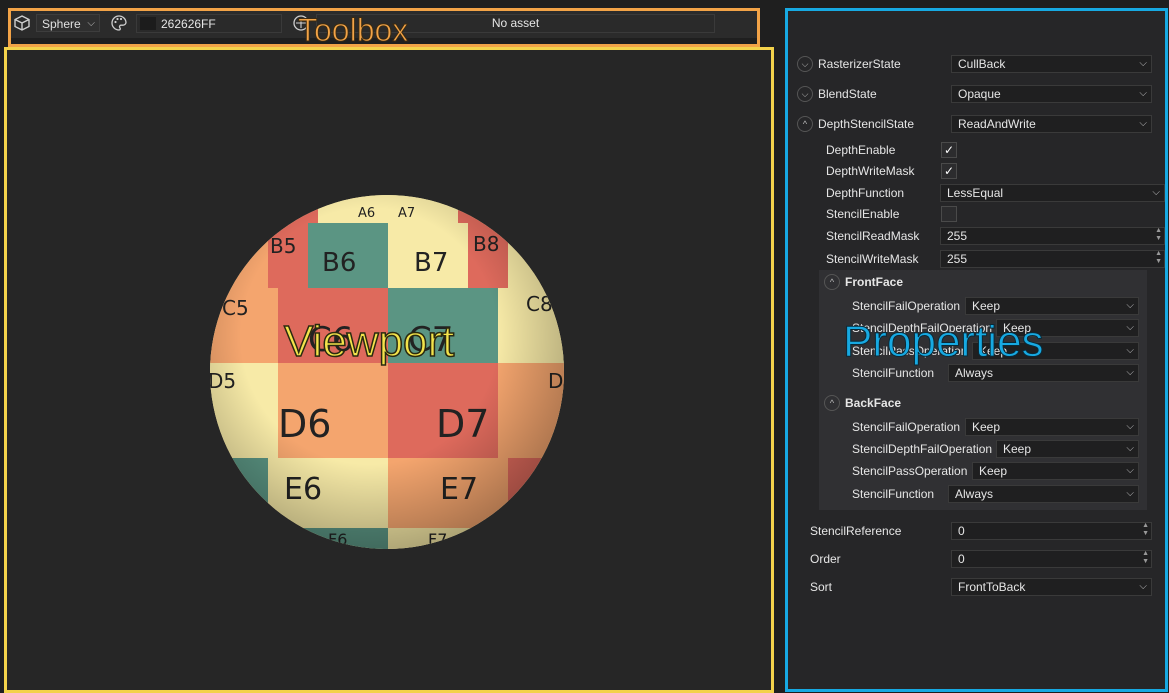 The image size is (1169, 693). What do you see at coordinates (944, 341) in the screenshot?
I see `properties-caption: Properties` at bounding box center [944, 341].